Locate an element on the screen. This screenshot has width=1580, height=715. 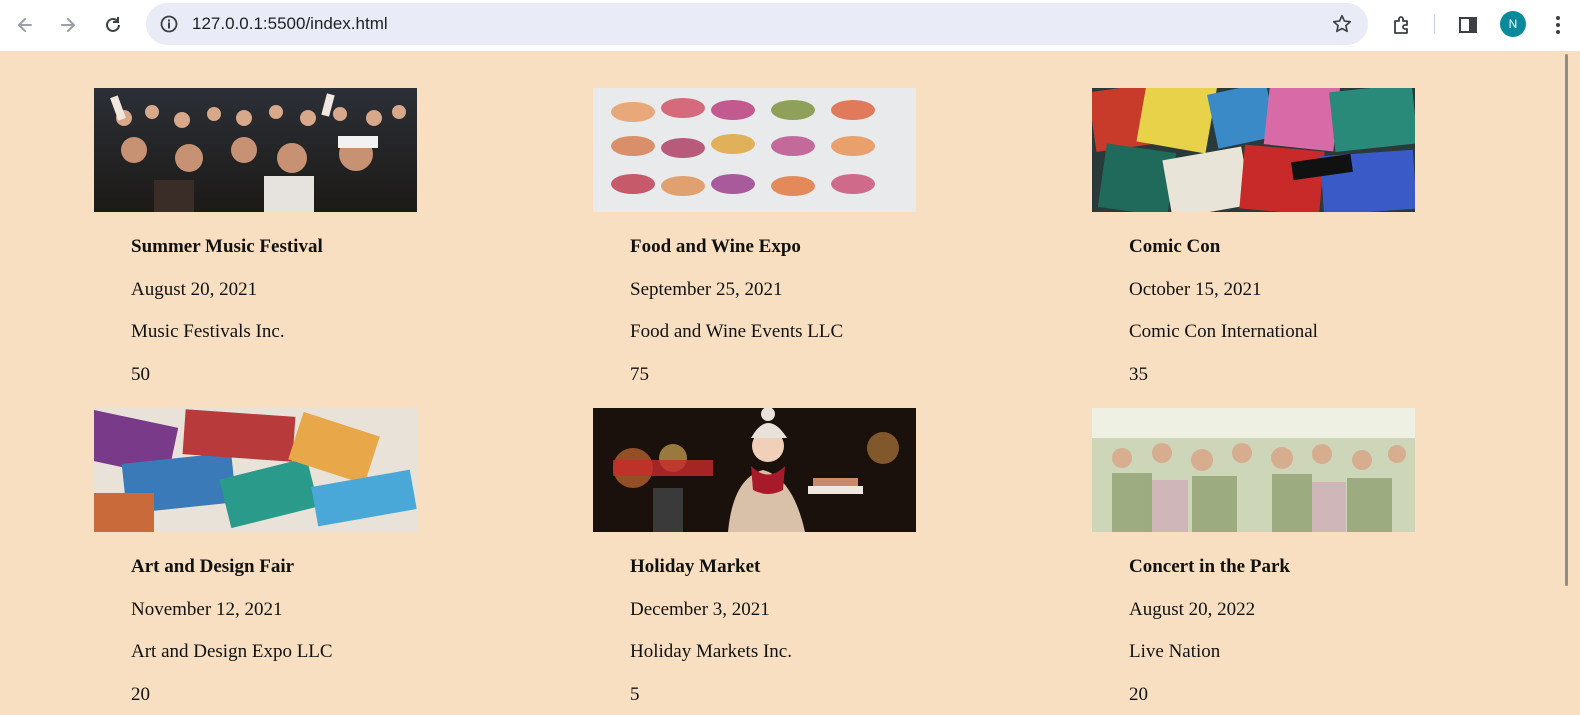
scrollbar-thumb is located at coordinates (1566, 320).